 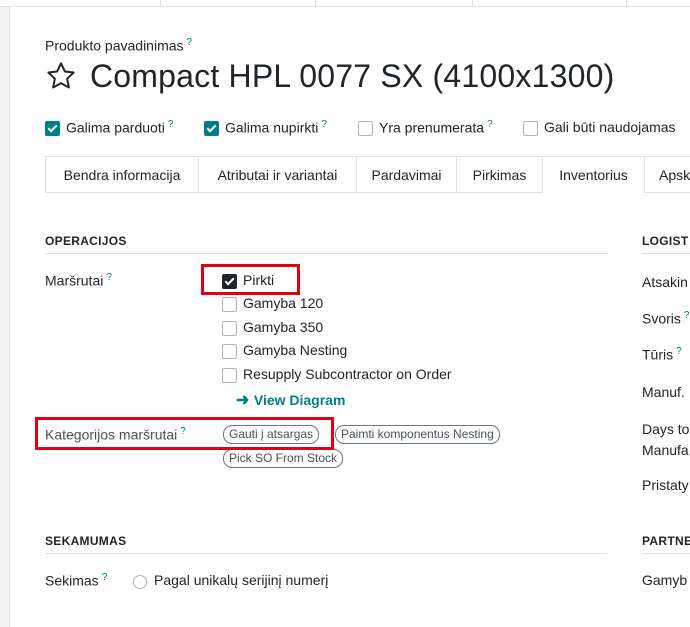 I want to click on partner-heading: PARTNE, so click(x=666, y=541).